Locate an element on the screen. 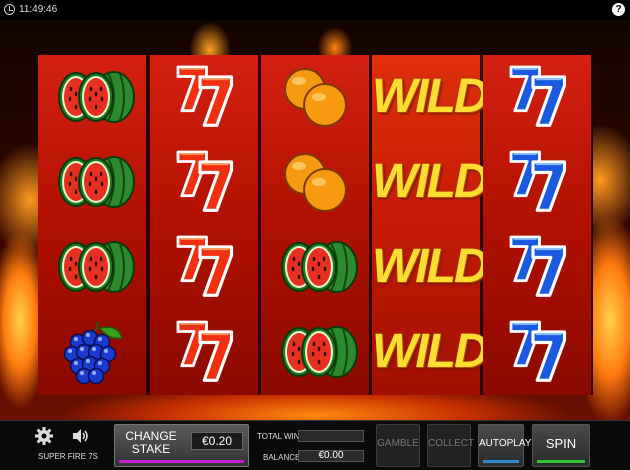 Image resolution: width=630 pixels, height=470 pixels. autoplay-label: AUTOPLAY is located at coordinates (505, 443).